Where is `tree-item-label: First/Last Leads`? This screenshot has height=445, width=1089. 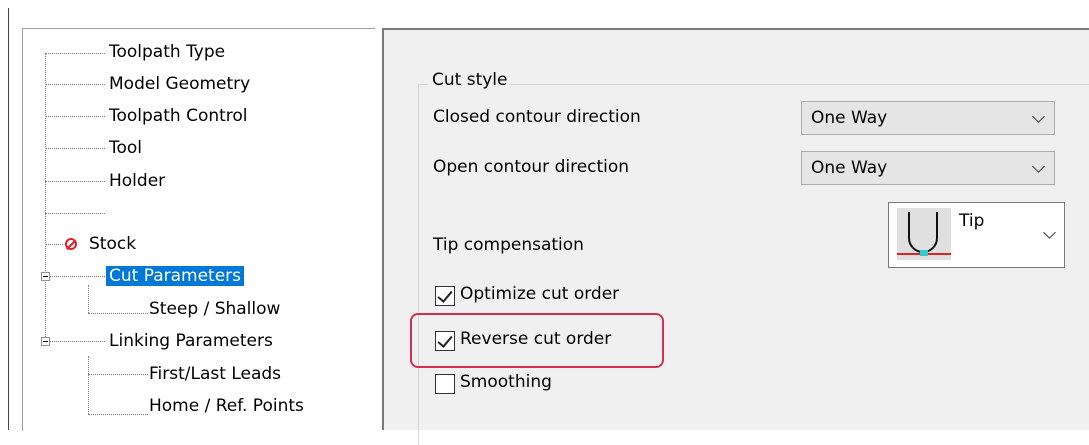
tree-item-label: First/Last Leads is located at coordinates (215, 374).